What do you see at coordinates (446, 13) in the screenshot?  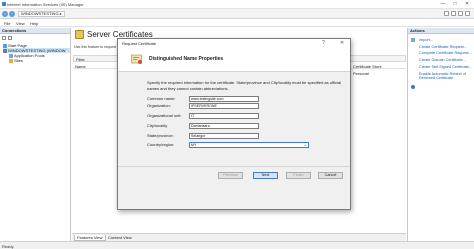 I see `refresh-icon` at bounding box center [446, 13].